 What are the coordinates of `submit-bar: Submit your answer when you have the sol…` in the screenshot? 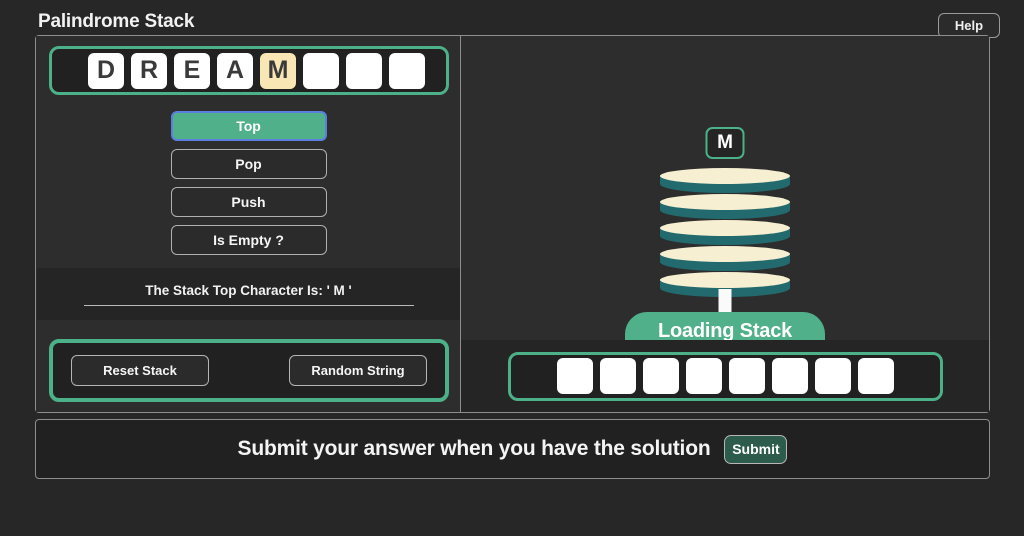 It's located at (512, 449).